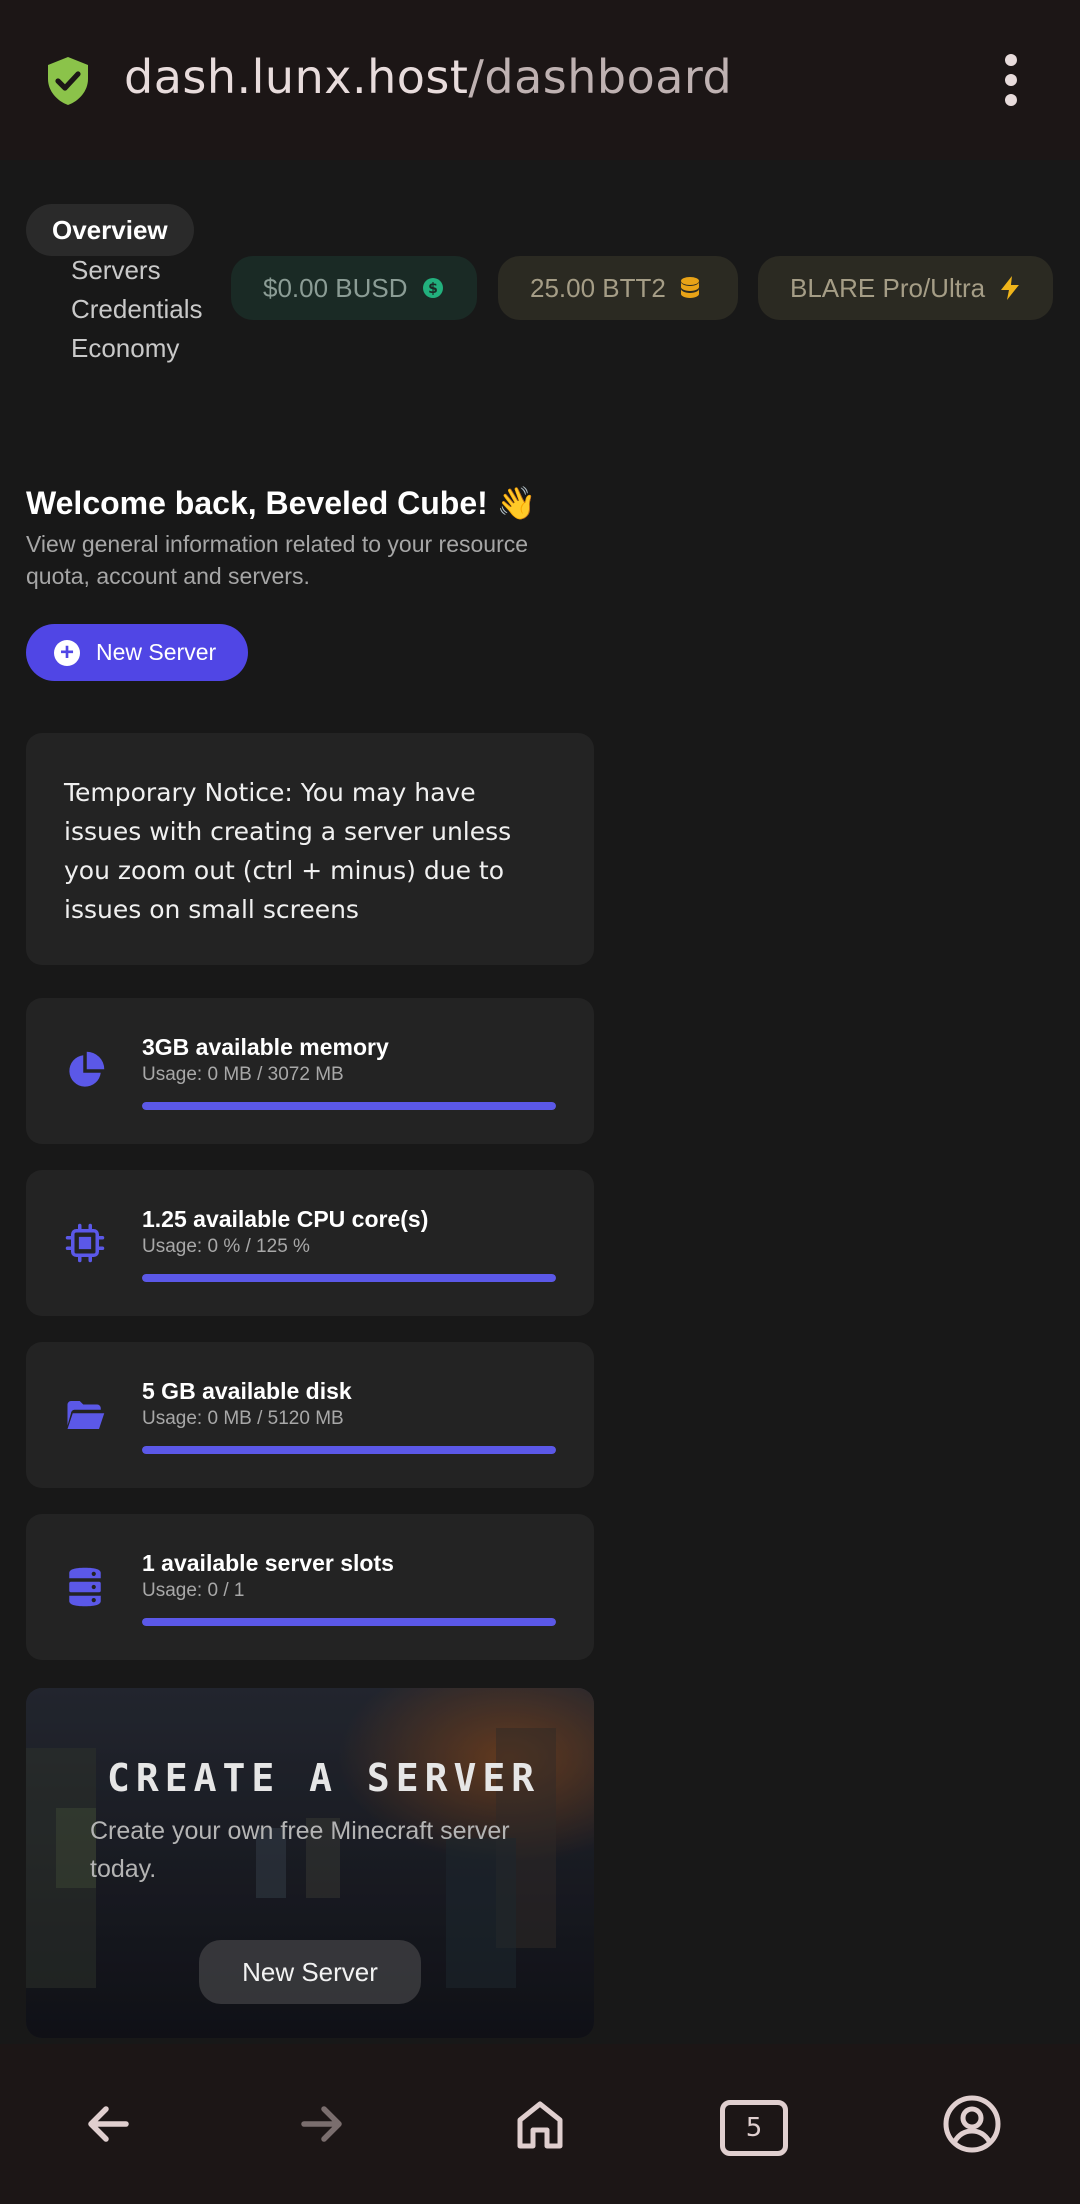  I want to click on browser-bottom-bar, so click(540, 2124).